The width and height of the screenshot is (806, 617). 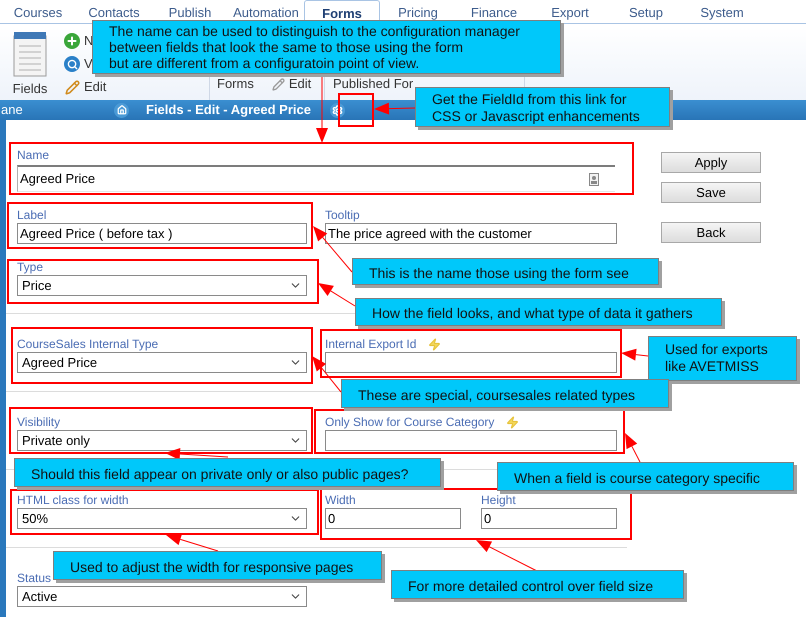 What do you see at coordinates (316, 178) in the screenshot?
I see `text-field: Agreed Price` at bounding box center [316, 178].